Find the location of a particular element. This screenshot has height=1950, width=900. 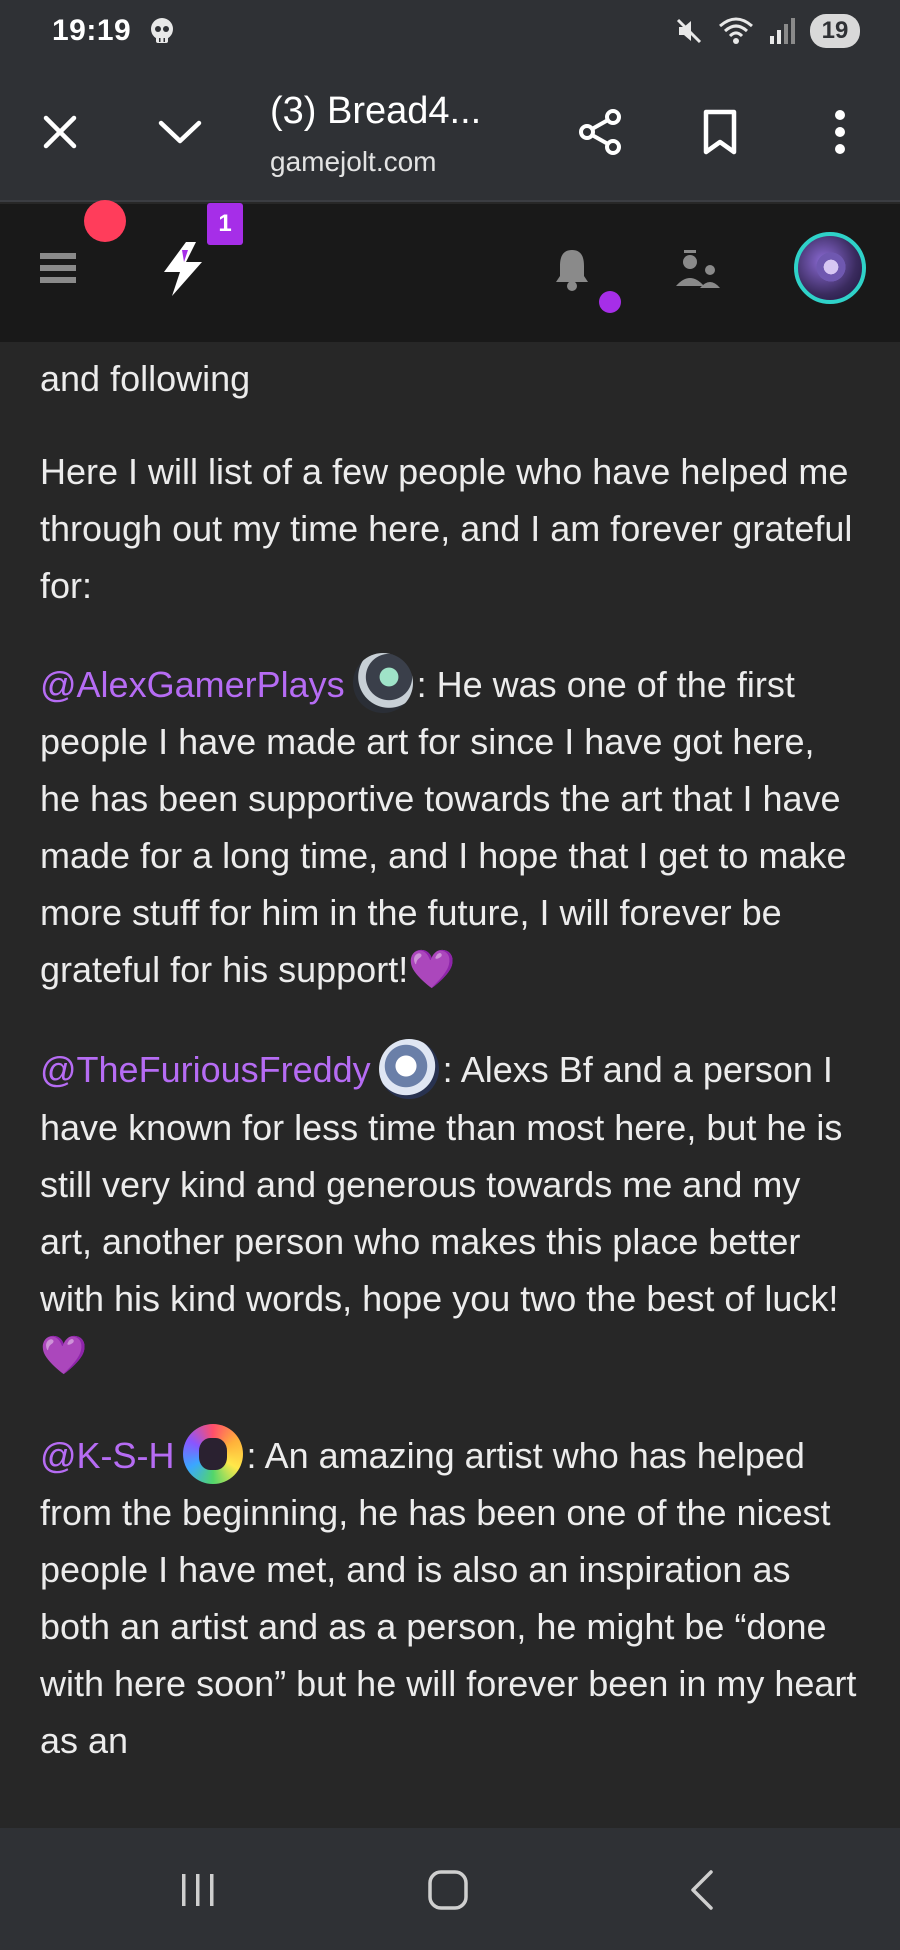

more-vert-icon is located at coordinates (840, 132).